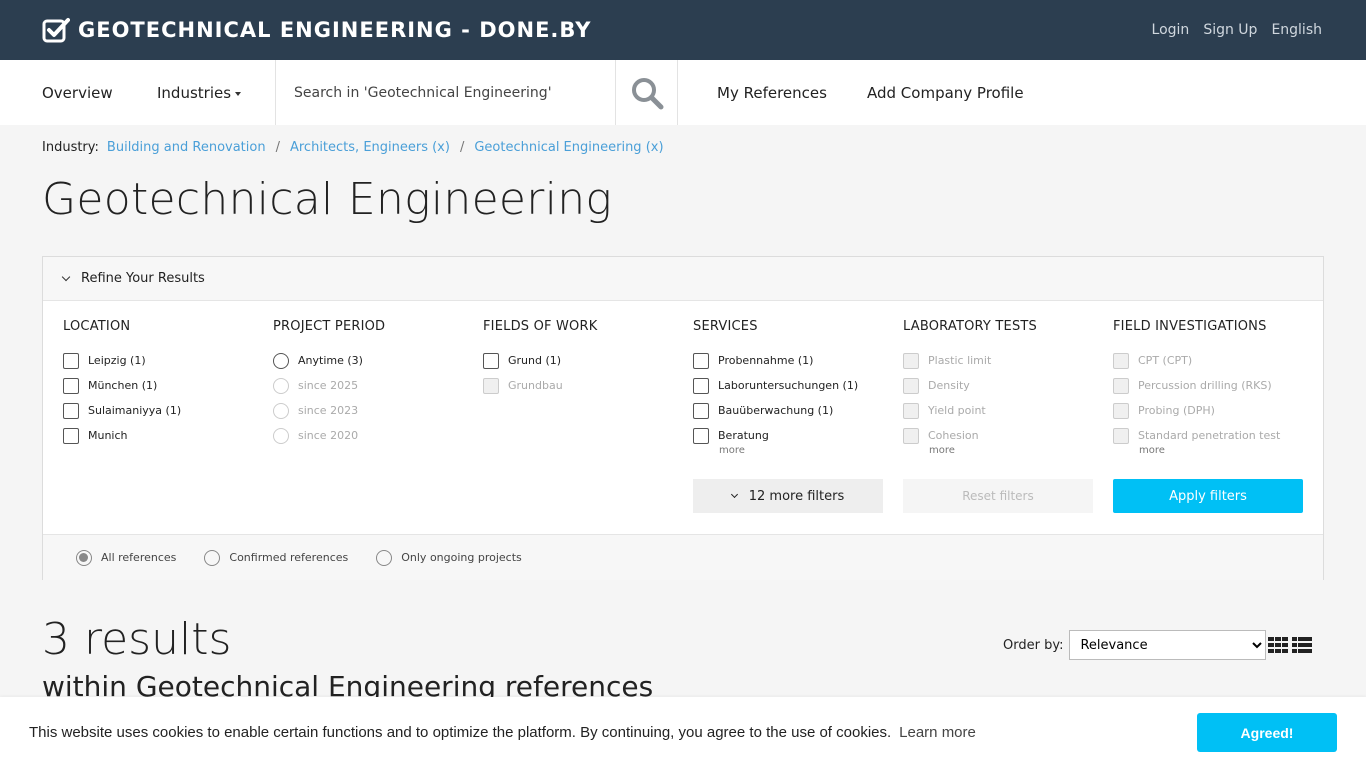 Image resolution: width=1366 pixels, height=768 pixels. I want to click on filter-option-checkbox: Laboruntersuchungen (1), so click(798, 385).